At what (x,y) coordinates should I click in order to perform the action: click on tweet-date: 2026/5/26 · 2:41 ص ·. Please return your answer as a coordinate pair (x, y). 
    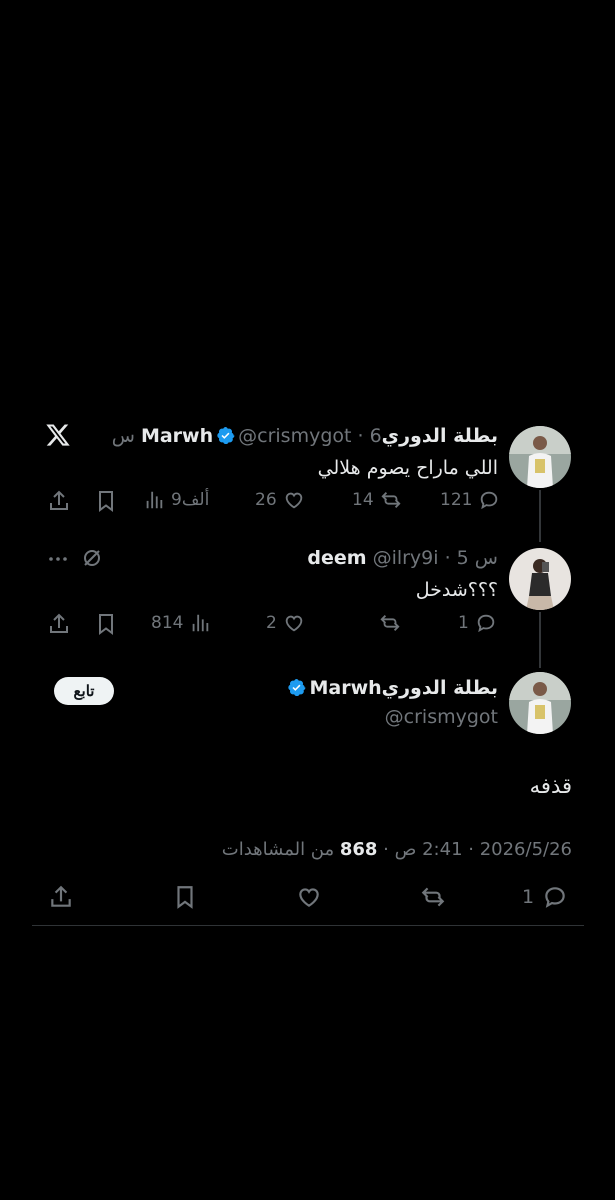
    Looking at the image, I should click on (474, 849).